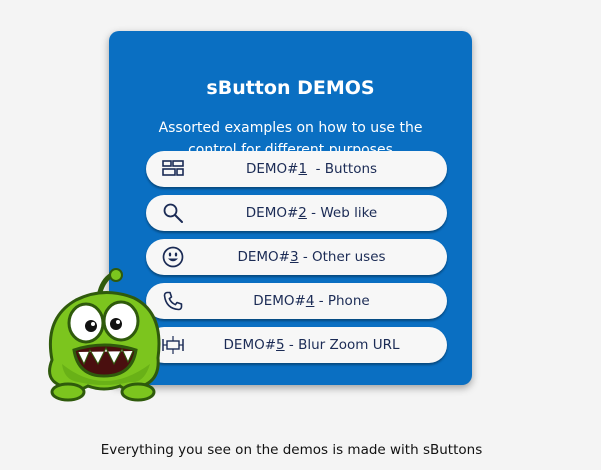  Describe the element at coordinates (290, 88) in the screenshot. I see `panel-title: sButton DEMOS` at that location.